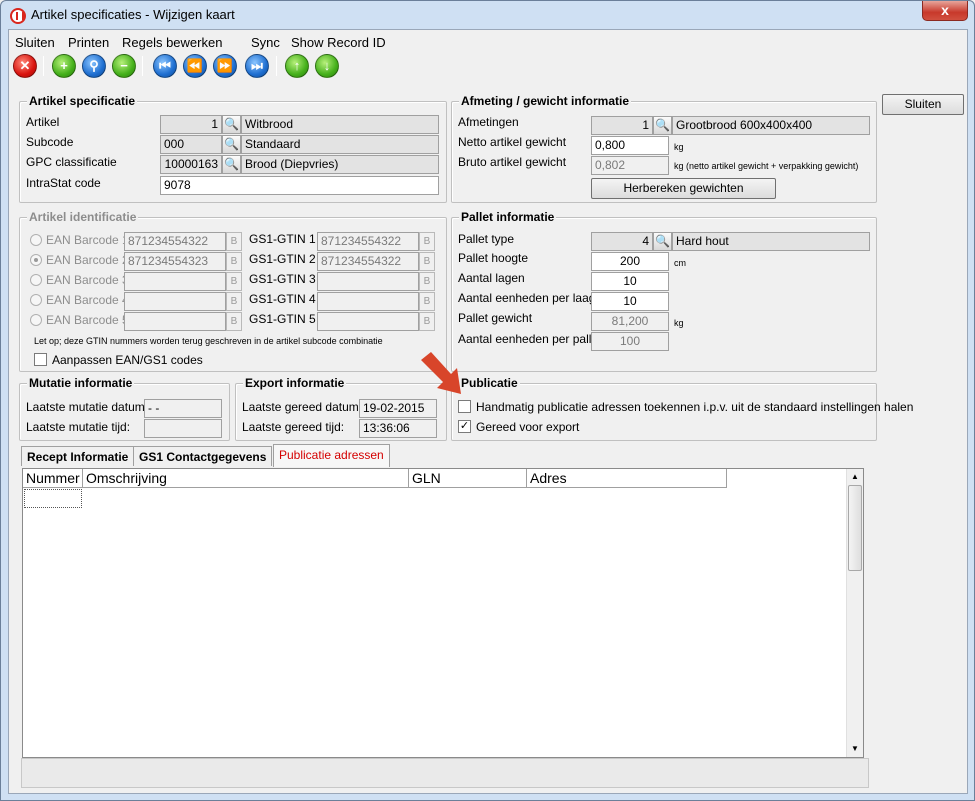 The width and height of the screenshot is (975, 801). What do you see at coordinates (297, 66) in the screenshot?
I see `move-up-icon: ↑` at bounding box center [297, 66].